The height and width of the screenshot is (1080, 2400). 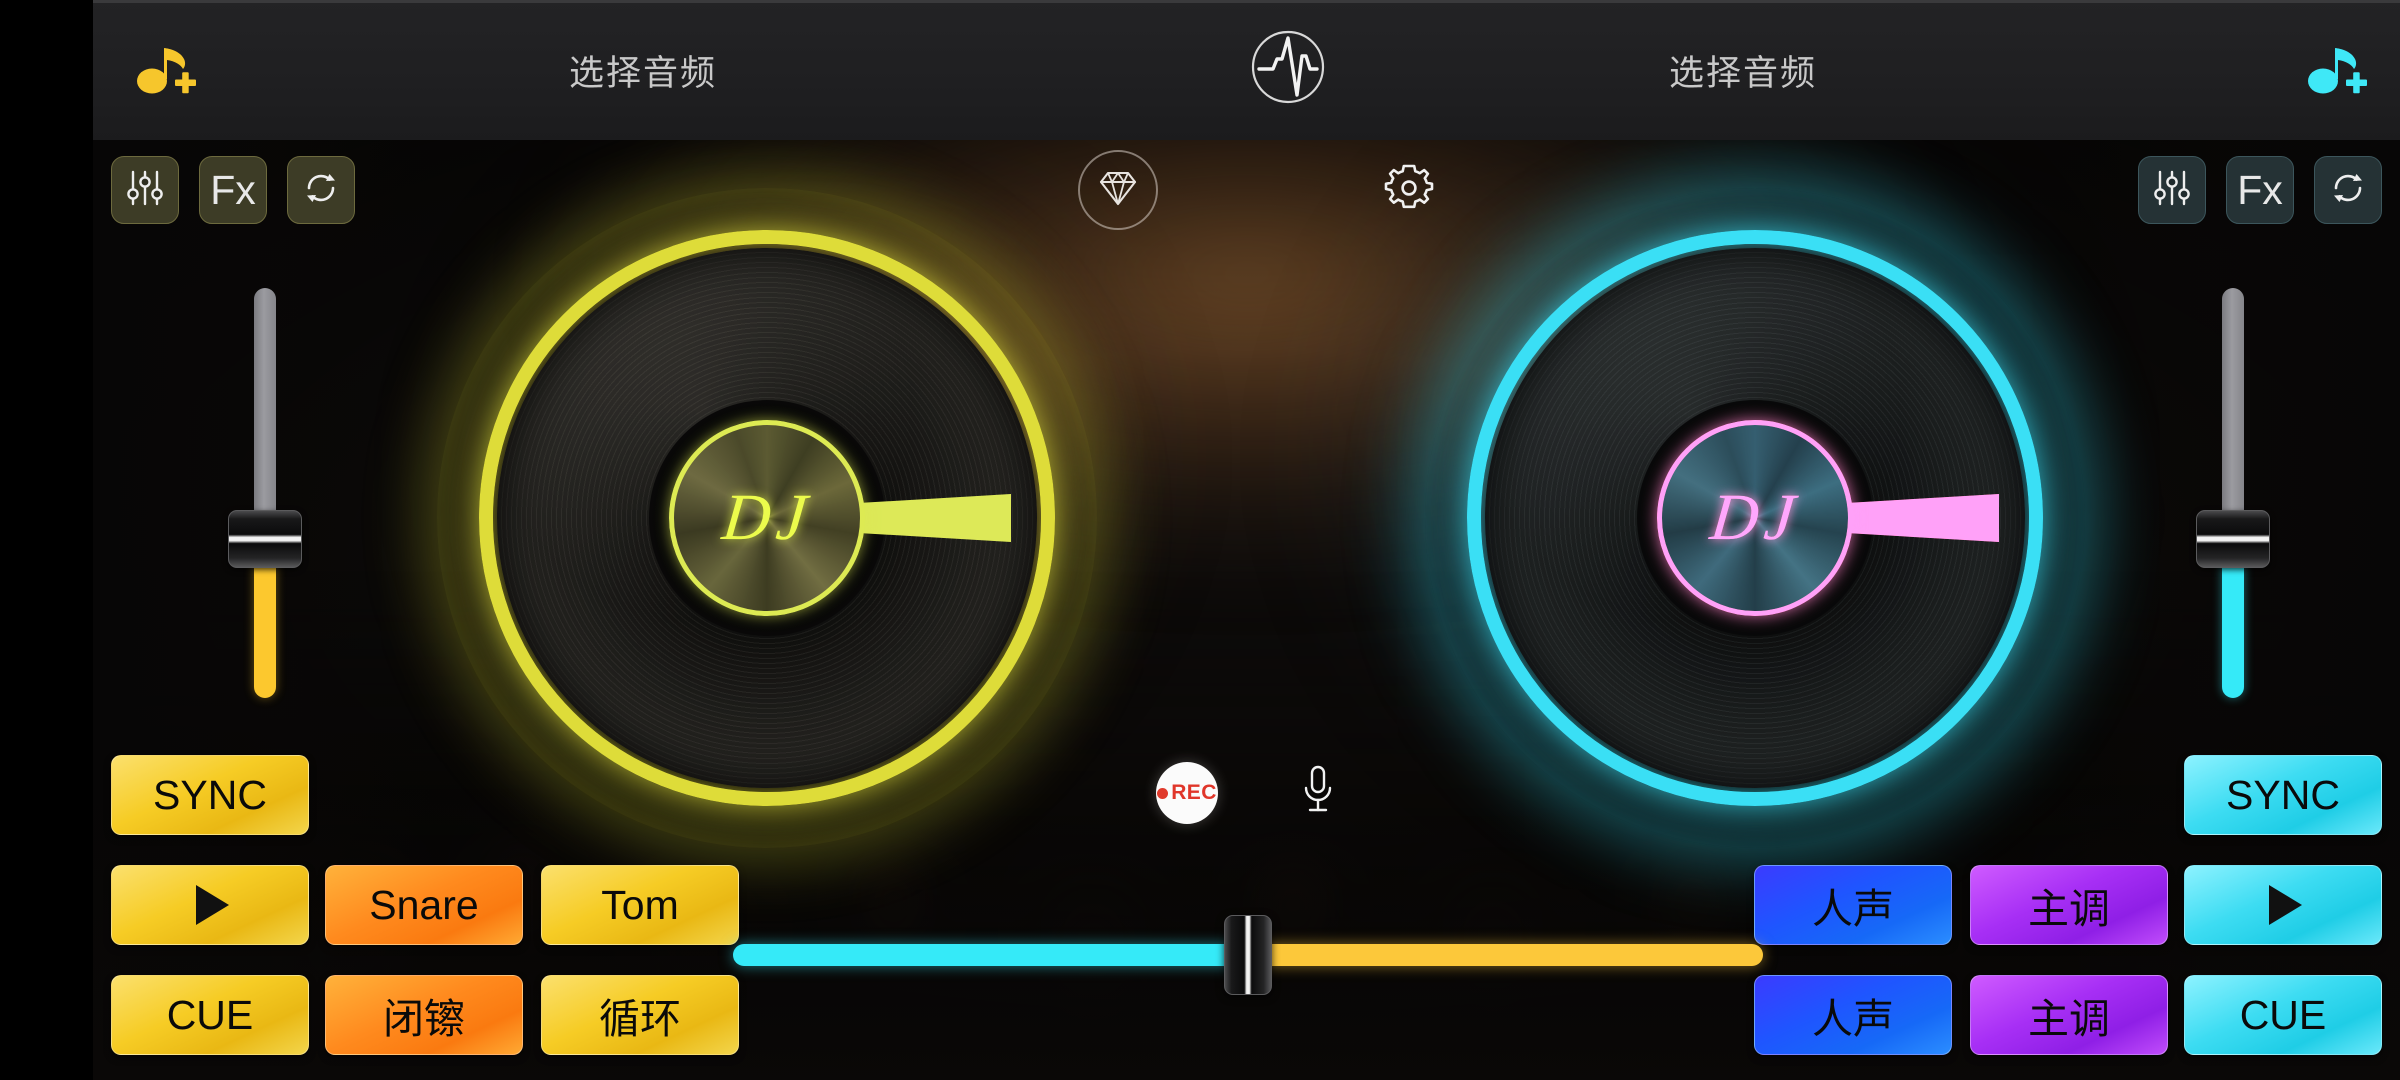 I want to click on volume-fader-left, so click(x=265, y=493).